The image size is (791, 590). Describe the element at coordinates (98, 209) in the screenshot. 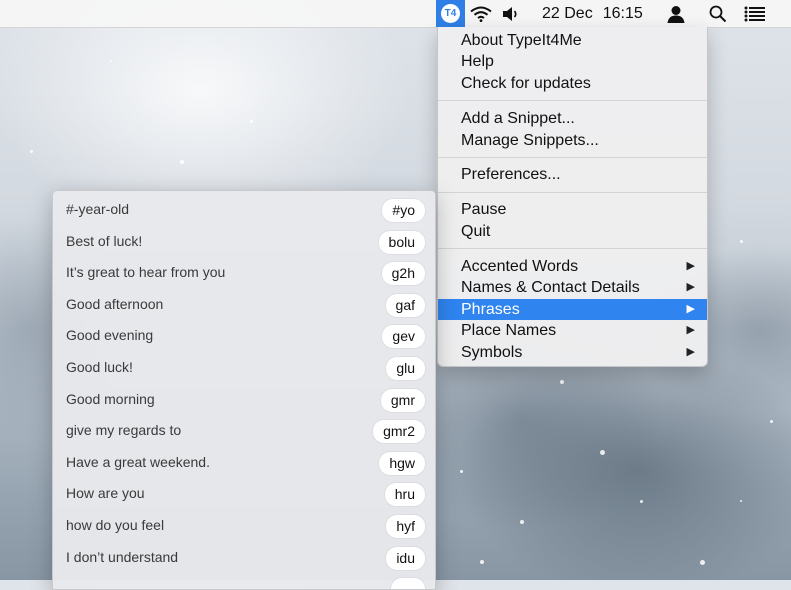

I see `snippet-phrase: #-year-old` at that location.